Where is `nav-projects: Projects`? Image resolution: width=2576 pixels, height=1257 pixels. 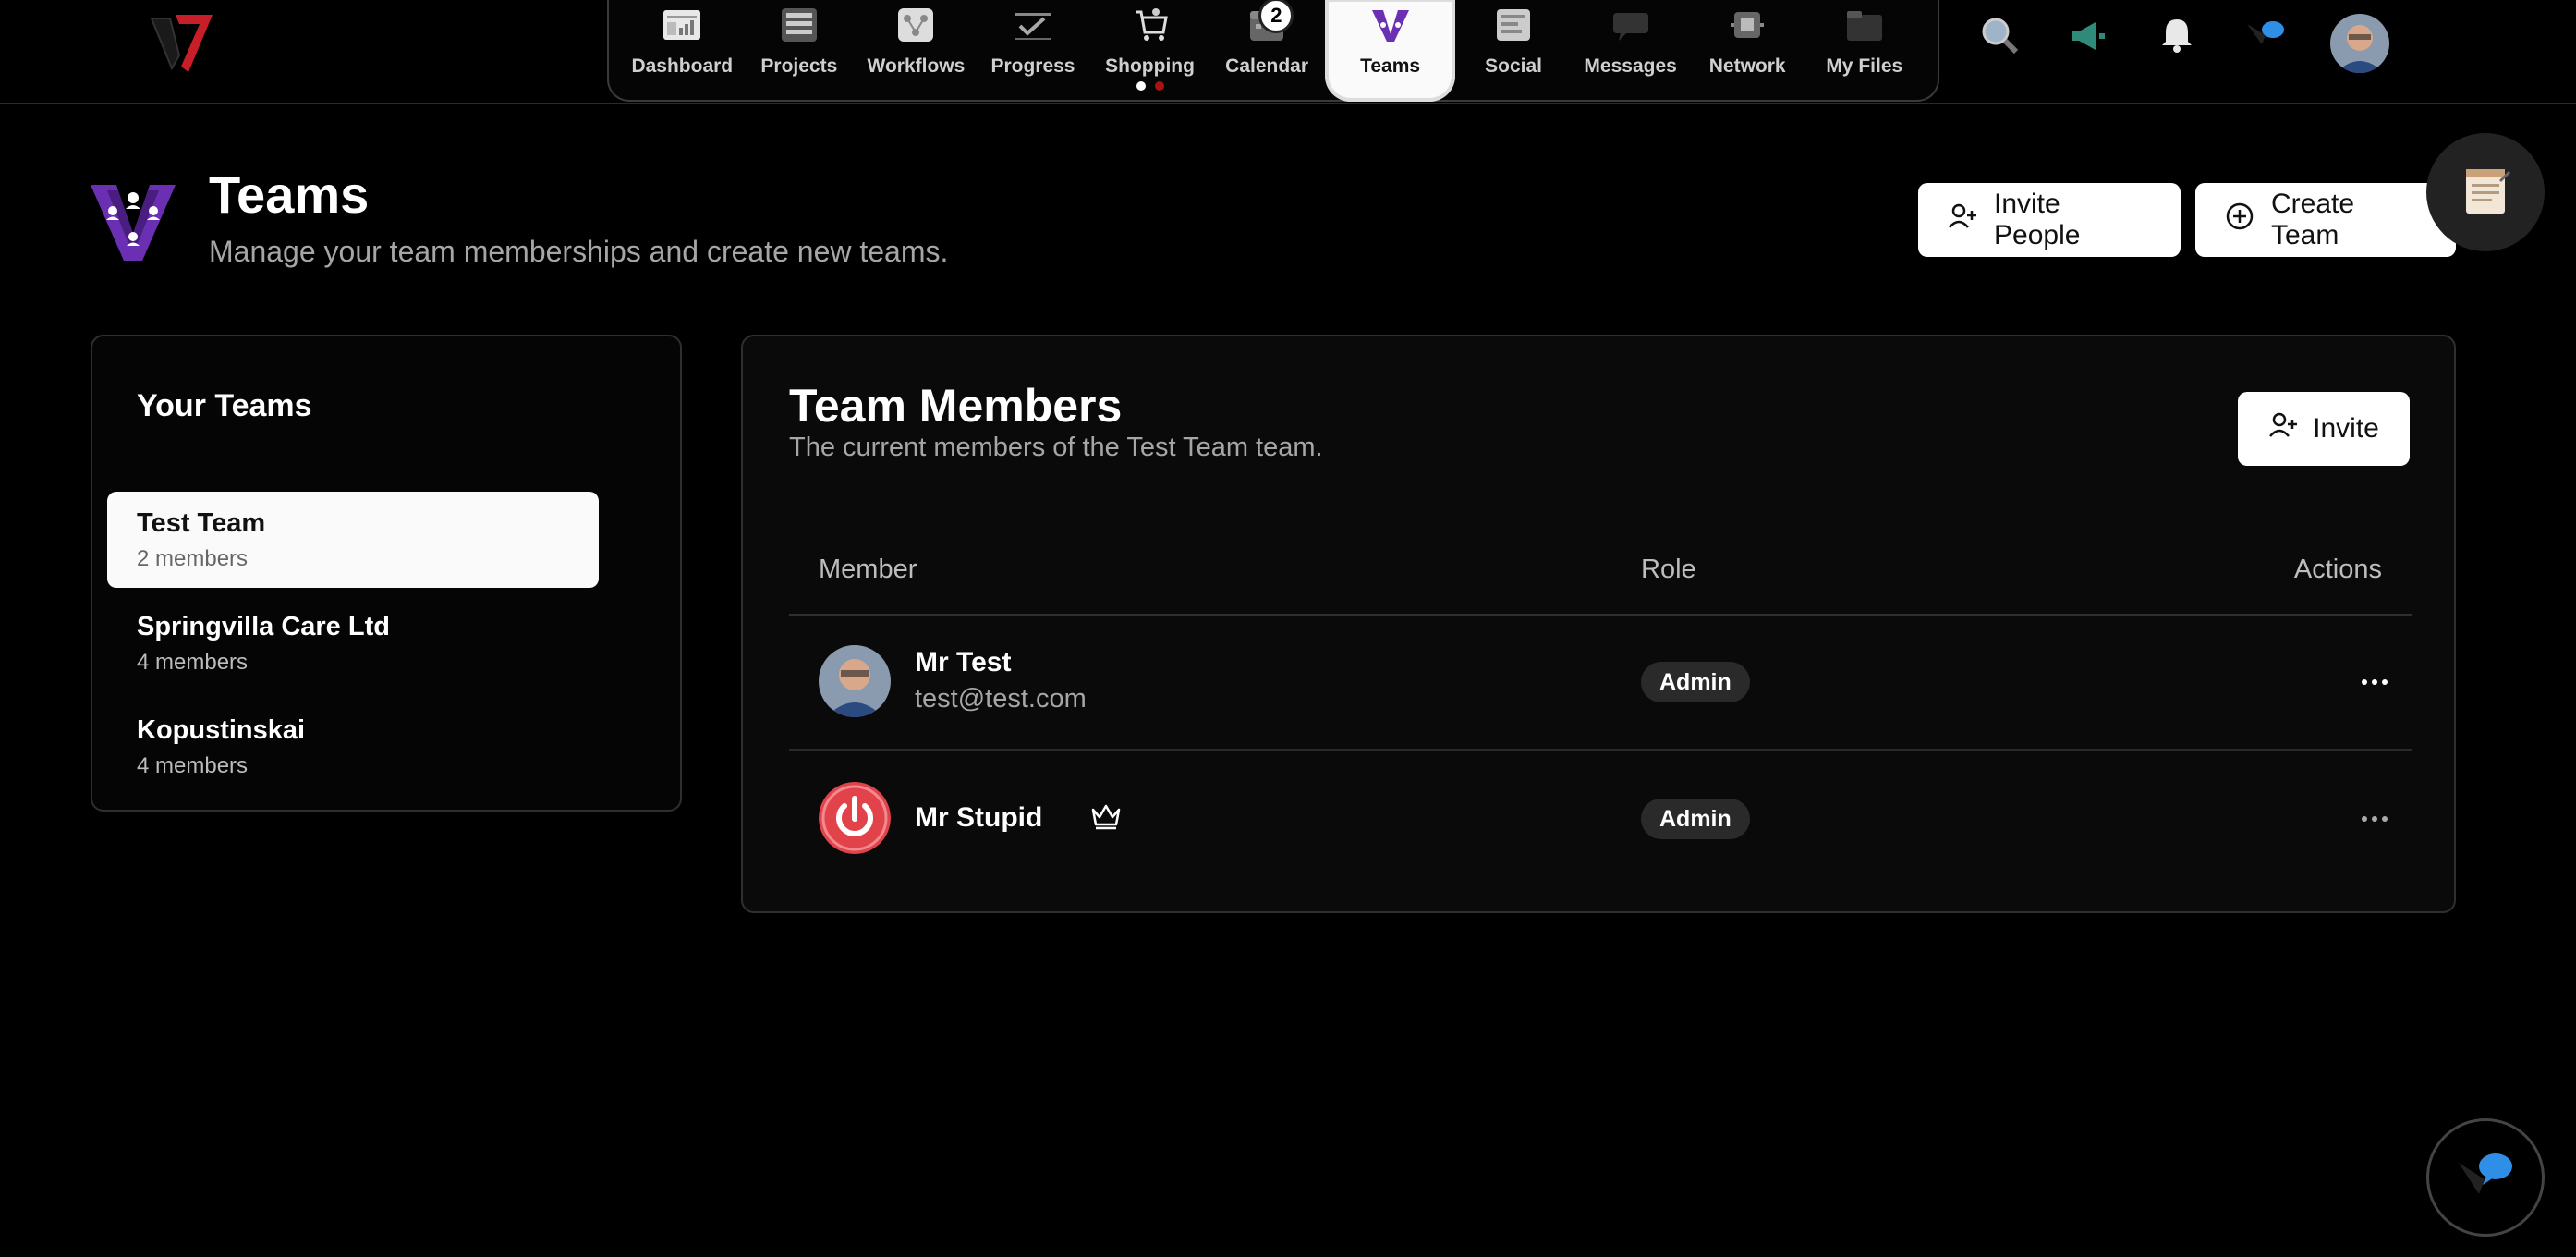 nav-projects: Projects is located at coordinates (799, 50).